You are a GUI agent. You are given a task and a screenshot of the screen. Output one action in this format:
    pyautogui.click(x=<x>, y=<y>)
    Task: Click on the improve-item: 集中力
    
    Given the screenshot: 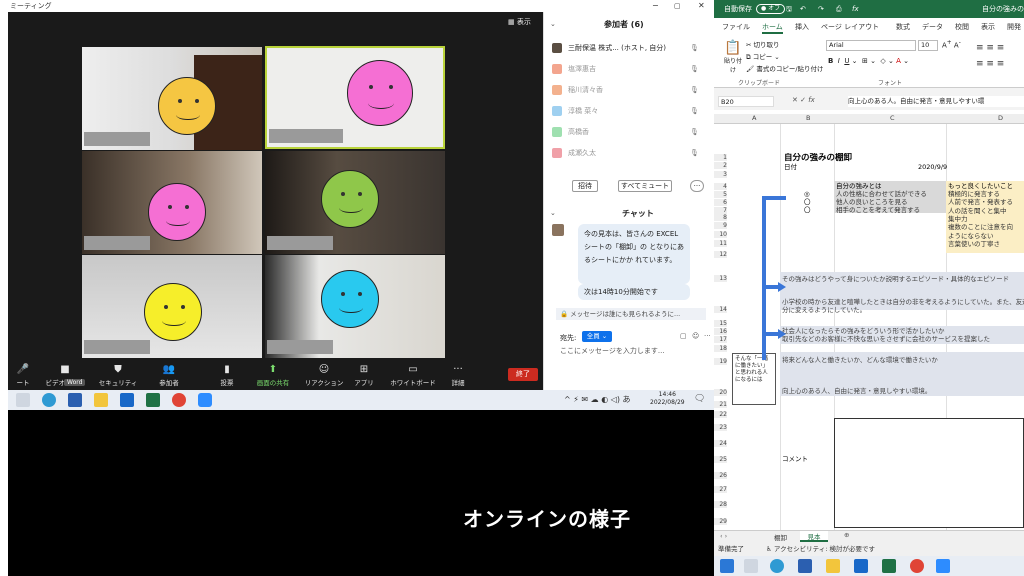 What is the action you would take?
    pyautogui.click(x=958, y=219)
    